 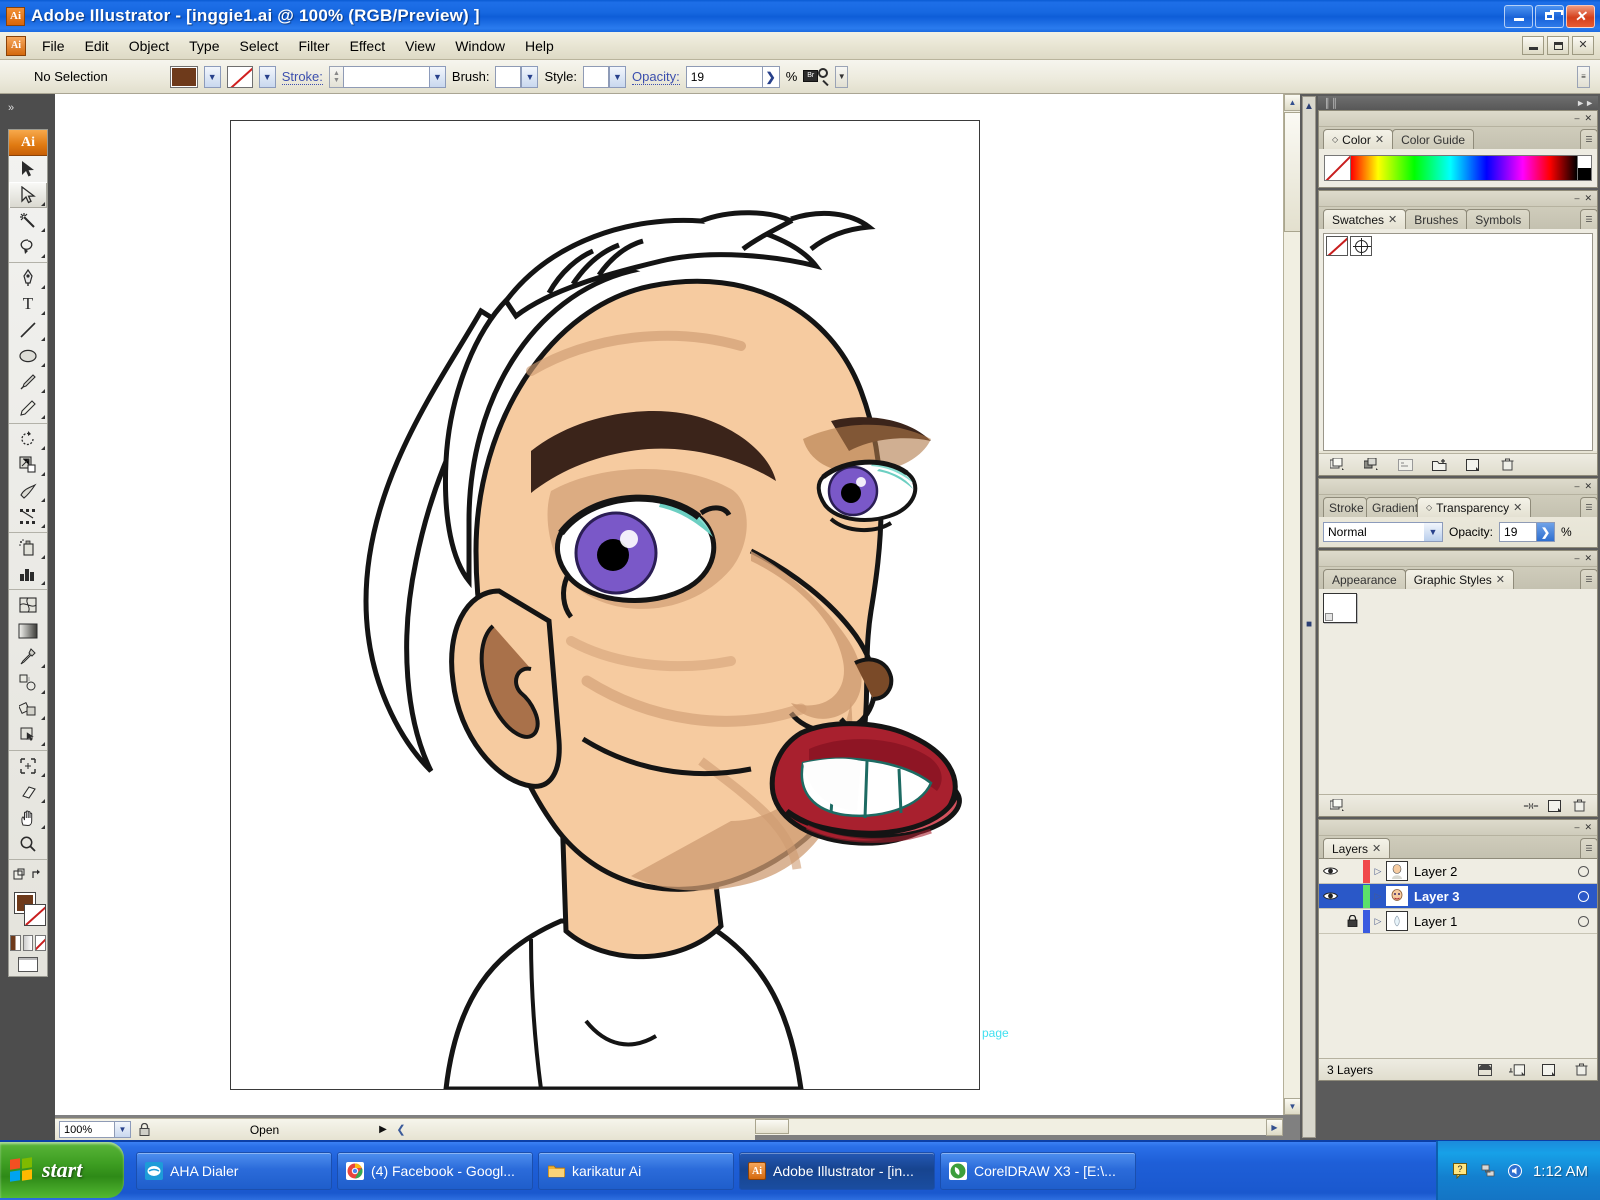 I want to click on pencil-tool, so click(x=28, y=408).